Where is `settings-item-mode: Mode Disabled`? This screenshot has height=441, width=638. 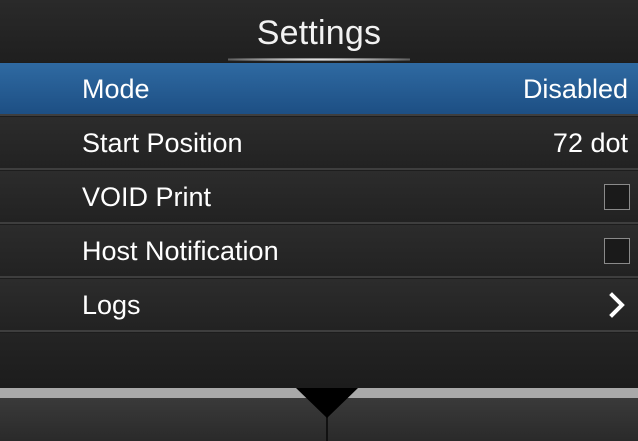 settings-item-mode: Mode Disabled is located at coordinates (319, 89).